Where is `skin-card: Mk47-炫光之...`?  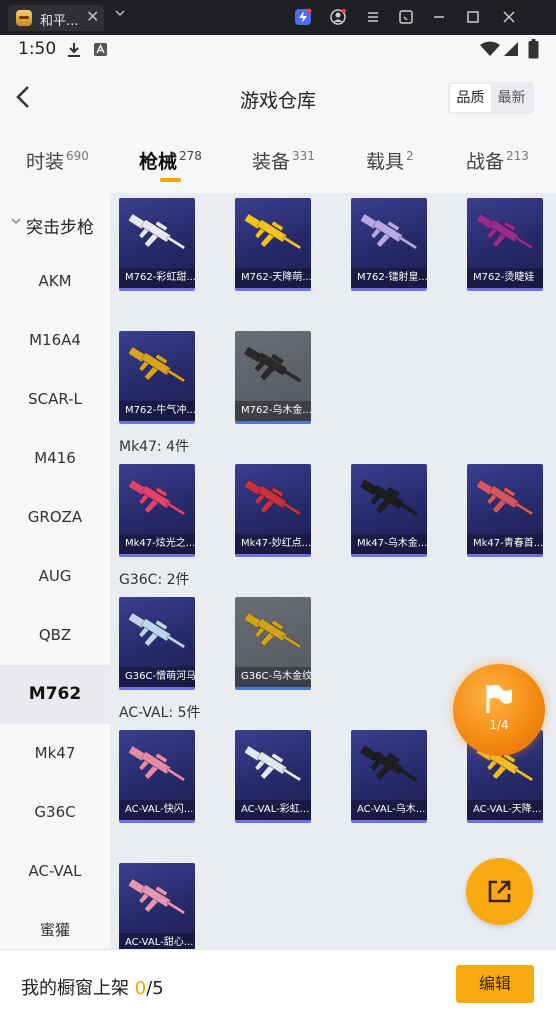 skin-card: Mk47-炫光之... is located at coordinates (157, 510).